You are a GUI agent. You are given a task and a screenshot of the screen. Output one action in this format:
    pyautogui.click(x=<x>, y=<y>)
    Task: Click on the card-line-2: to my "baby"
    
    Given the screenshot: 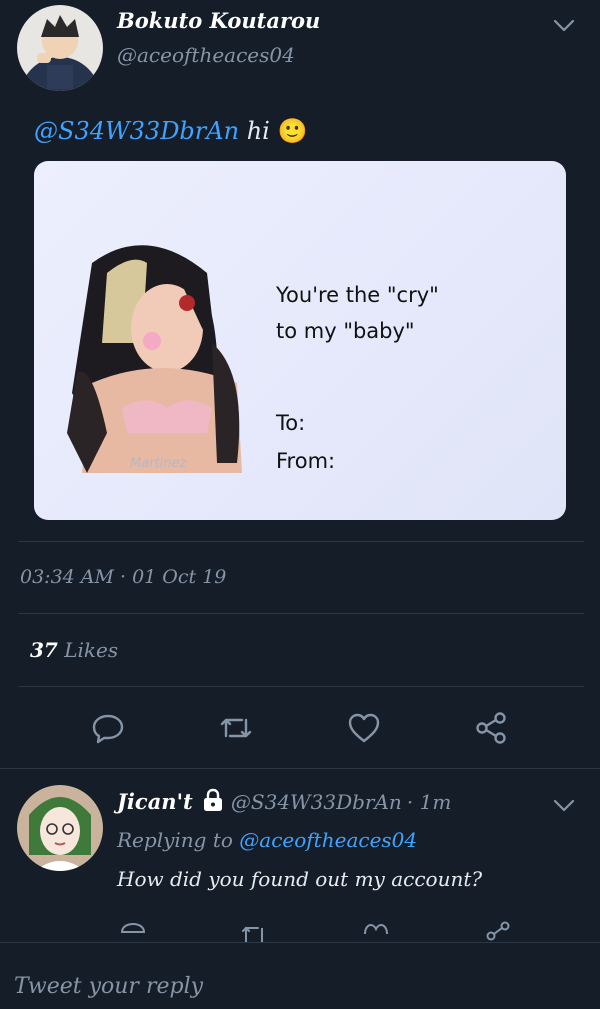 What is the action you would take?
    pyautogui.click(x=345, y=331)
    